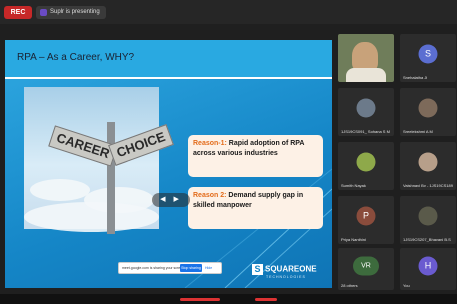  Describe the element at coordinates (415, 77) in the screenshot. I see `participant-name: Snehalatha Ji` at that location.